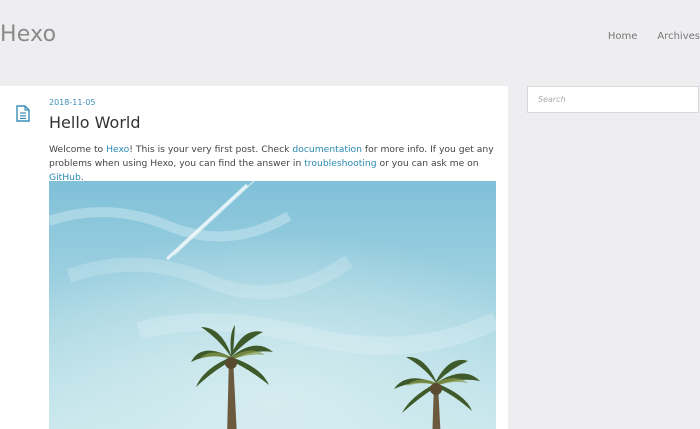 The width and height of the screenshot is (700, 429). What do you see at coordinates (678, 36) in the screenshot?
I see `nav-item-archives: Archives` at bounding box center [678, 36].